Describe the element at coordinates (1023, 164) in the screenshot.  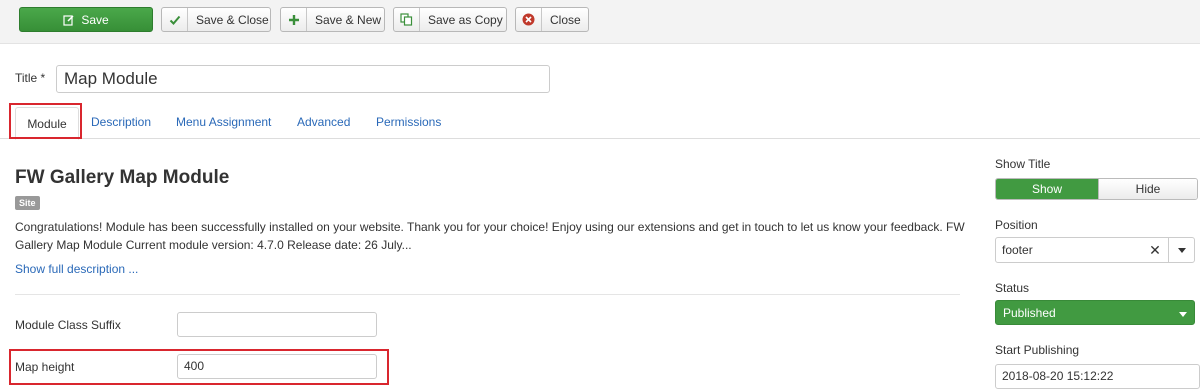
I see `show-title-label: Show Title` at that location.